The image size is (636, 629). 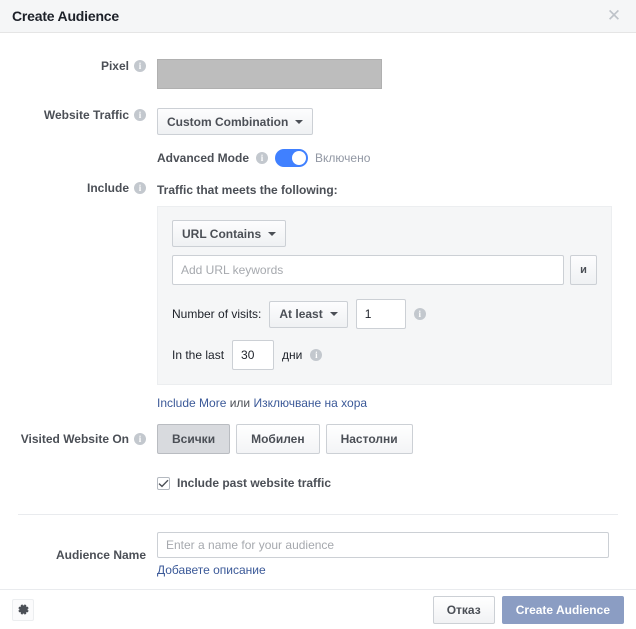 I want to click on section-divider, so click(x=318, y=514).